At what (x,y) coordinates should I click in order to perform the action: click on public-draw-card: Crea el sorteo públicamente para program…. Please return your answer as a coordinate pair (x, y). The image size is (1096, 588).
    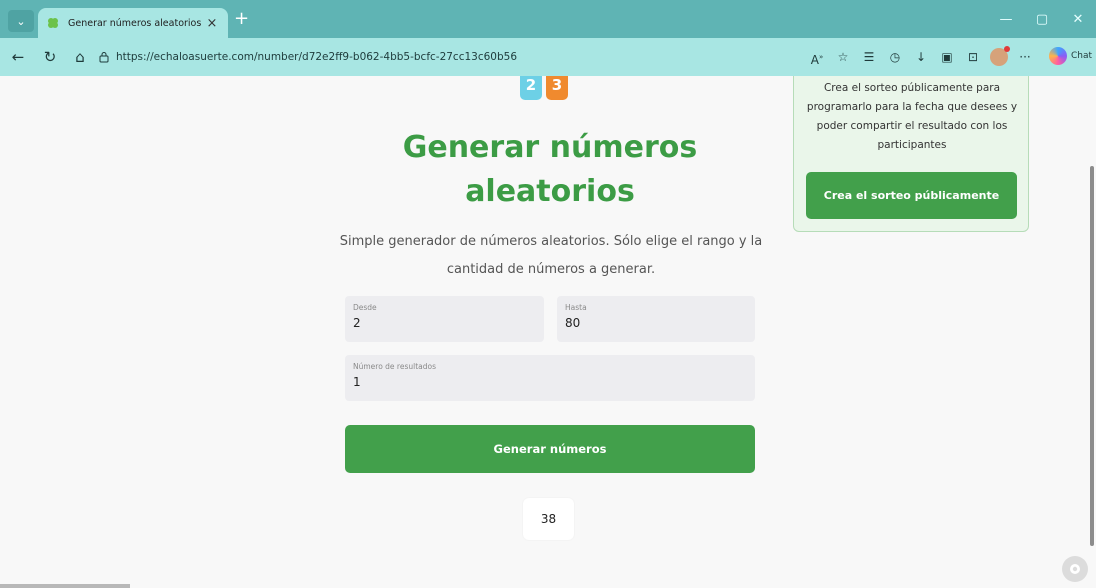
    Looking at the image, I should click on (911, 154).